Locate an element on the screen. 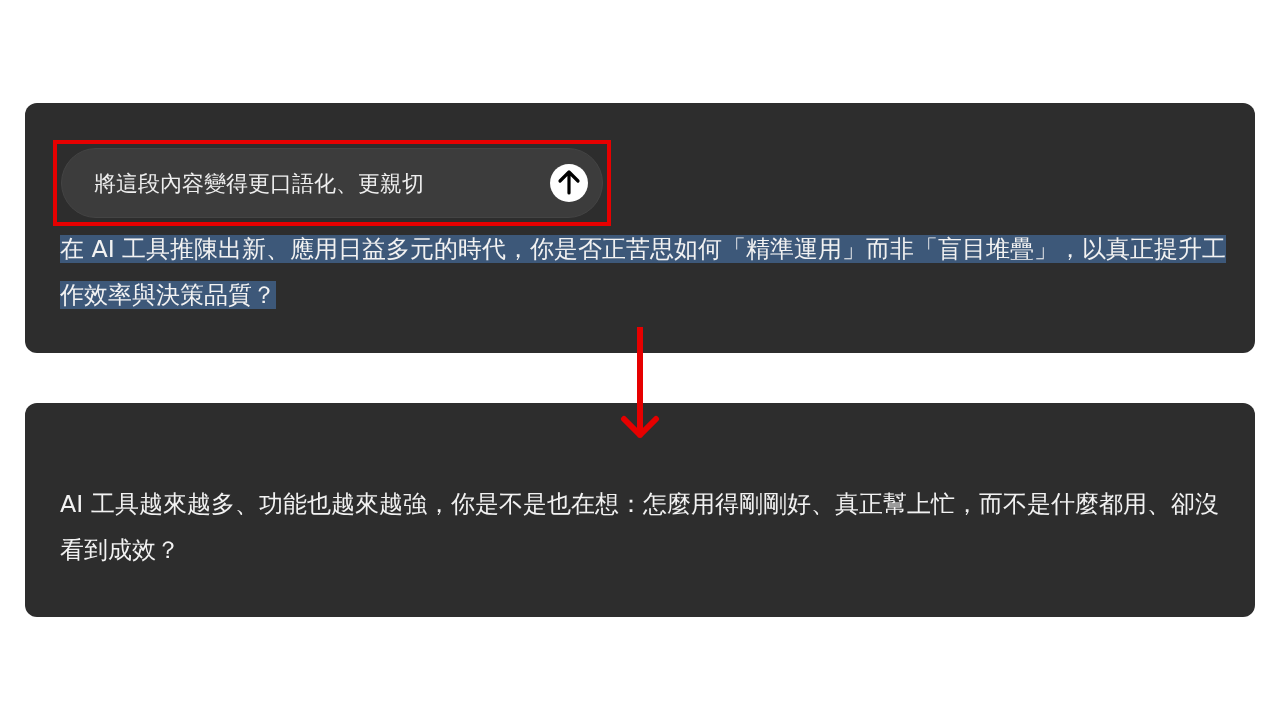  paragraph: AI 工具越來越多、功能也越來越強，你是不是也在想：怎麼用得剛剛好、真正幫上忙，而不是什麼都用、卻沒看到成效？ is located at coordinates (640, 527).